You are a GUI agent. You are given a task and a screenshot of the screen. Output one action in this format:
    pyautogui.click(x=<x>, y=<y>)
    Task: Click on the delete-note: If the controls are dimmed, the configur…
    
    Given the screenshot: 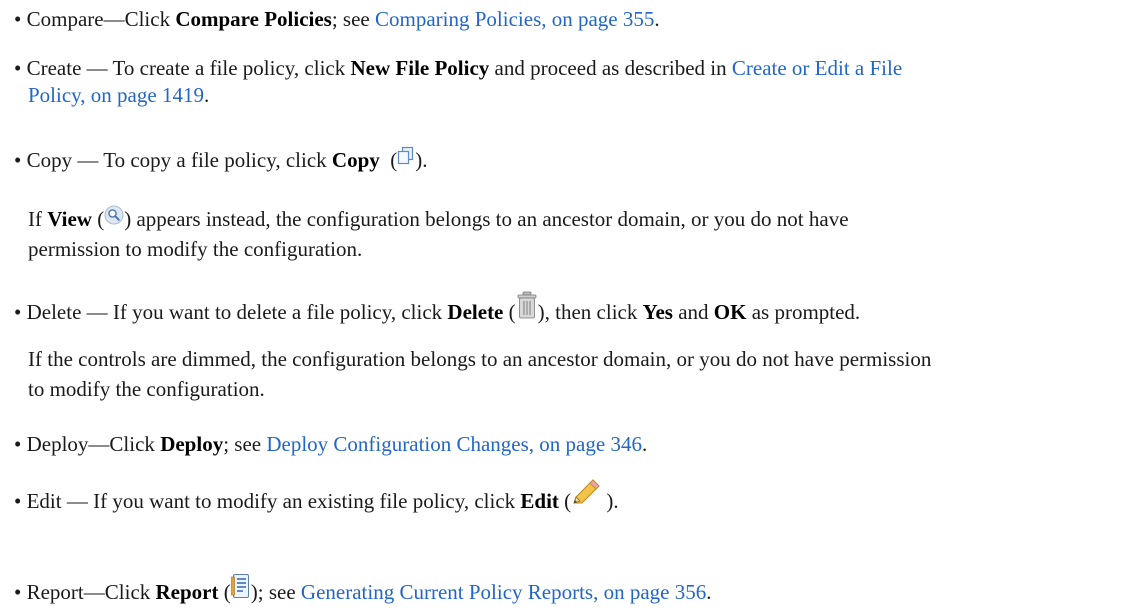 What is the action you would take?
    pyautogui.click(x=479, y=359)
    